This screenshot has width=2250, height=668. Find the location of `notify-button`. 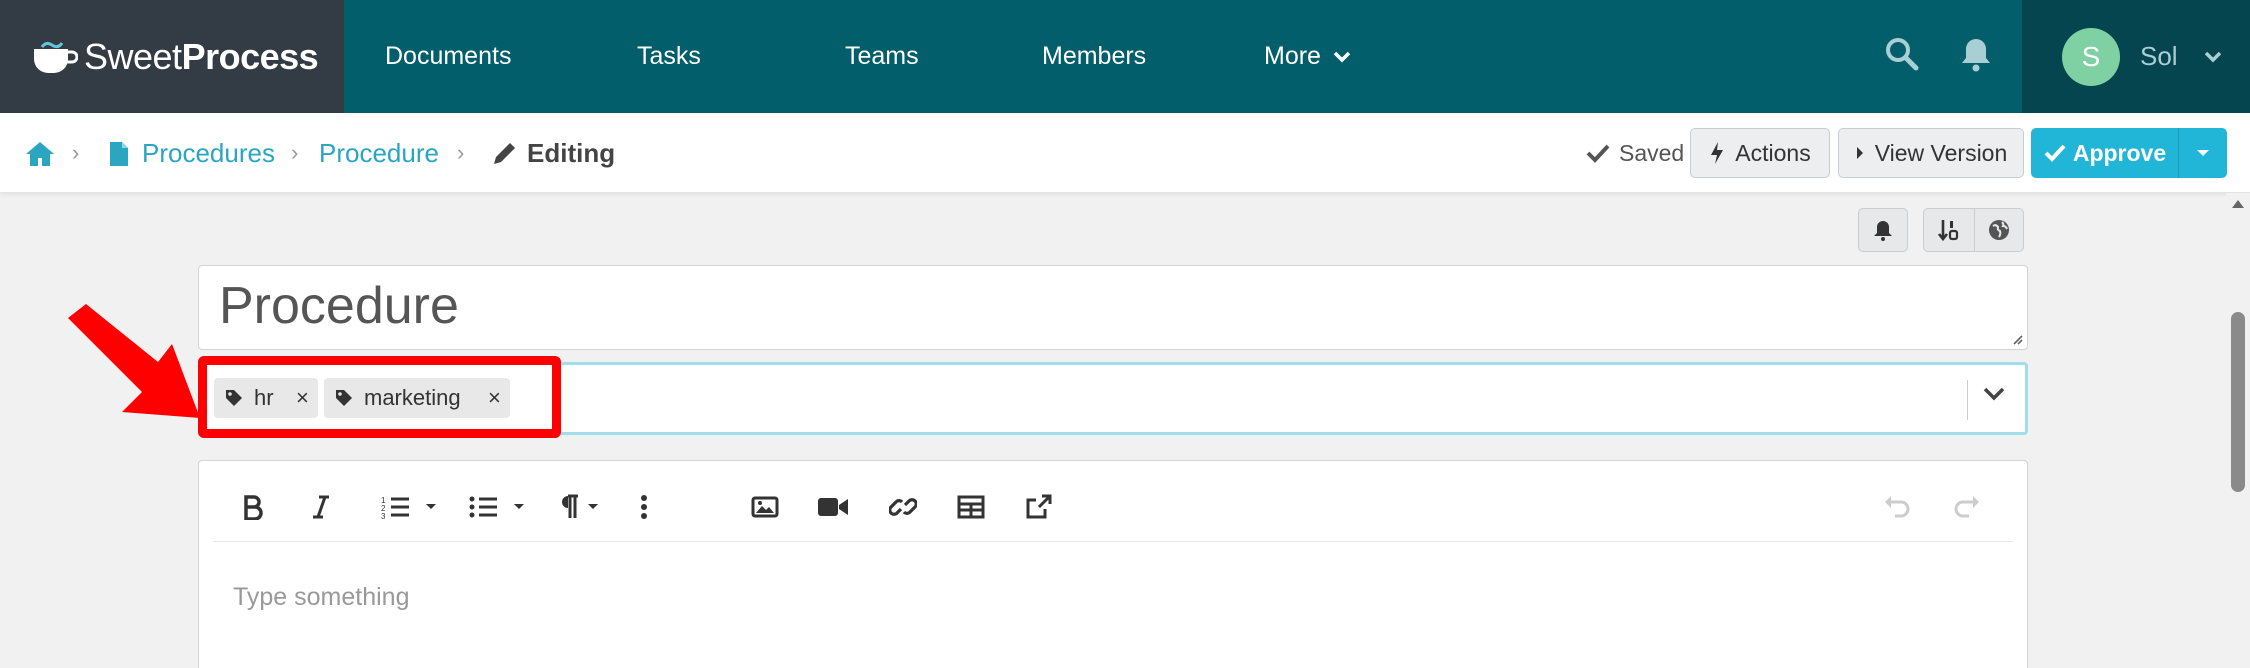

notify-button is located at coordinates (1883, 230).